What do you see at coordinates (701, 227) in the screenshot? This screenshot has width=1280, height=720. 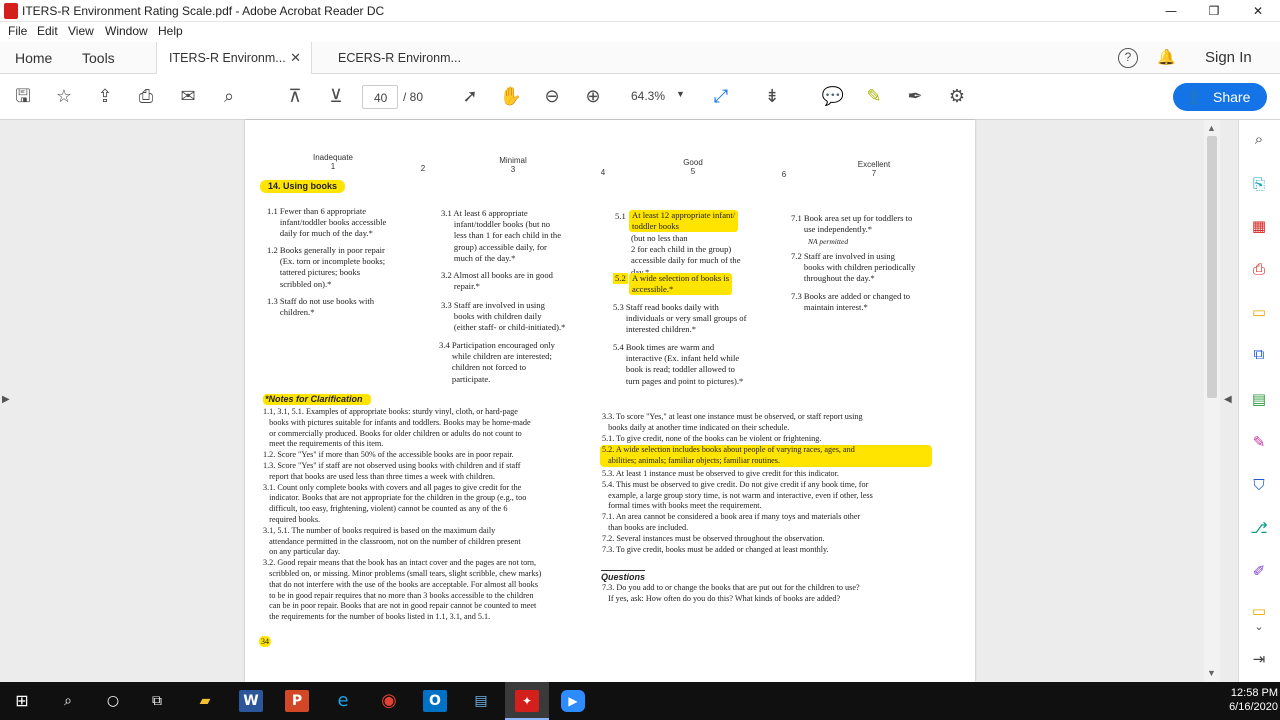 I see `indicator-5-1-rest` at bounding box center [701, 227].